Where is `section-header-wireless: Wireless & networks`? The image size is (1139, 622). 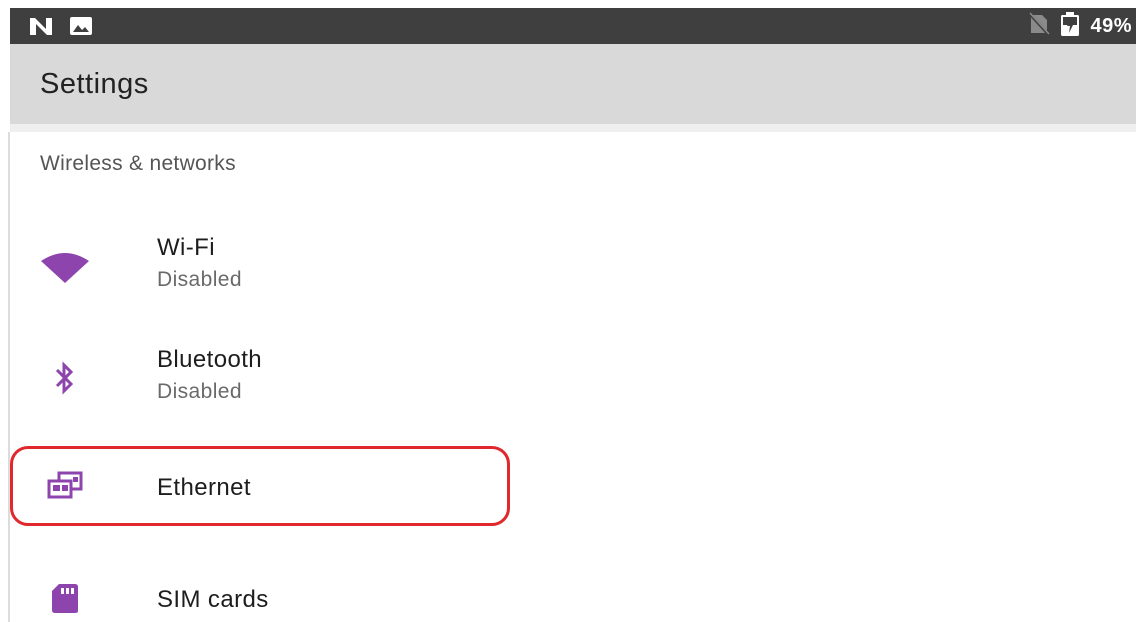
section-header-wireless: Wireless & networks is located at coordinates (138, 163).